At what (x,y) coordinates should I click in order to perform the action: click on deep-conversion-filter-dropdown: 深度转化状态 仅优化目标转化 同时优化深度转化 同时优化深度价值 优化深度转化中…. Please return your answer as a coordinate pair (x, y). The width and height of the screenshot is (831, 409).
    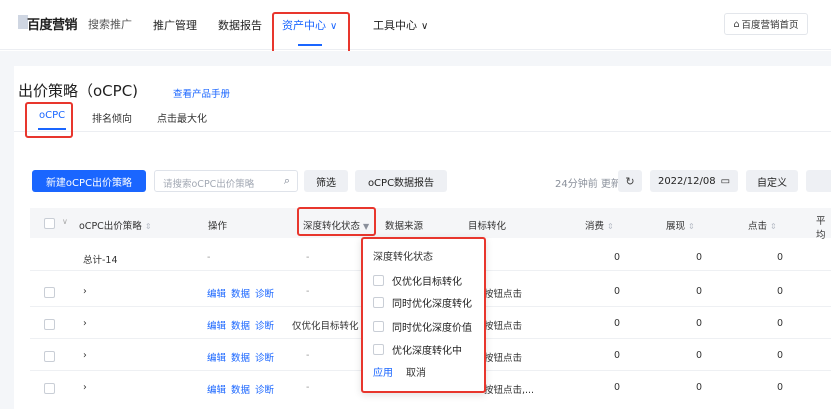
    Looking at the image, I should click on (423, 315).